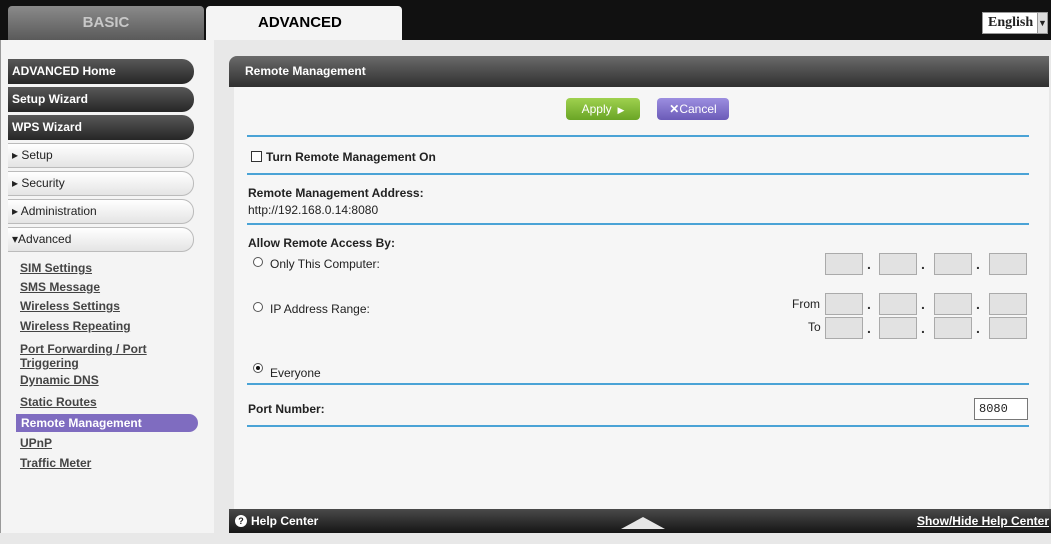  What do you see at coordinates (286, 409) in the screenshot?
I see `port-number-label: Port Number:` at bounding box center [286, 409].